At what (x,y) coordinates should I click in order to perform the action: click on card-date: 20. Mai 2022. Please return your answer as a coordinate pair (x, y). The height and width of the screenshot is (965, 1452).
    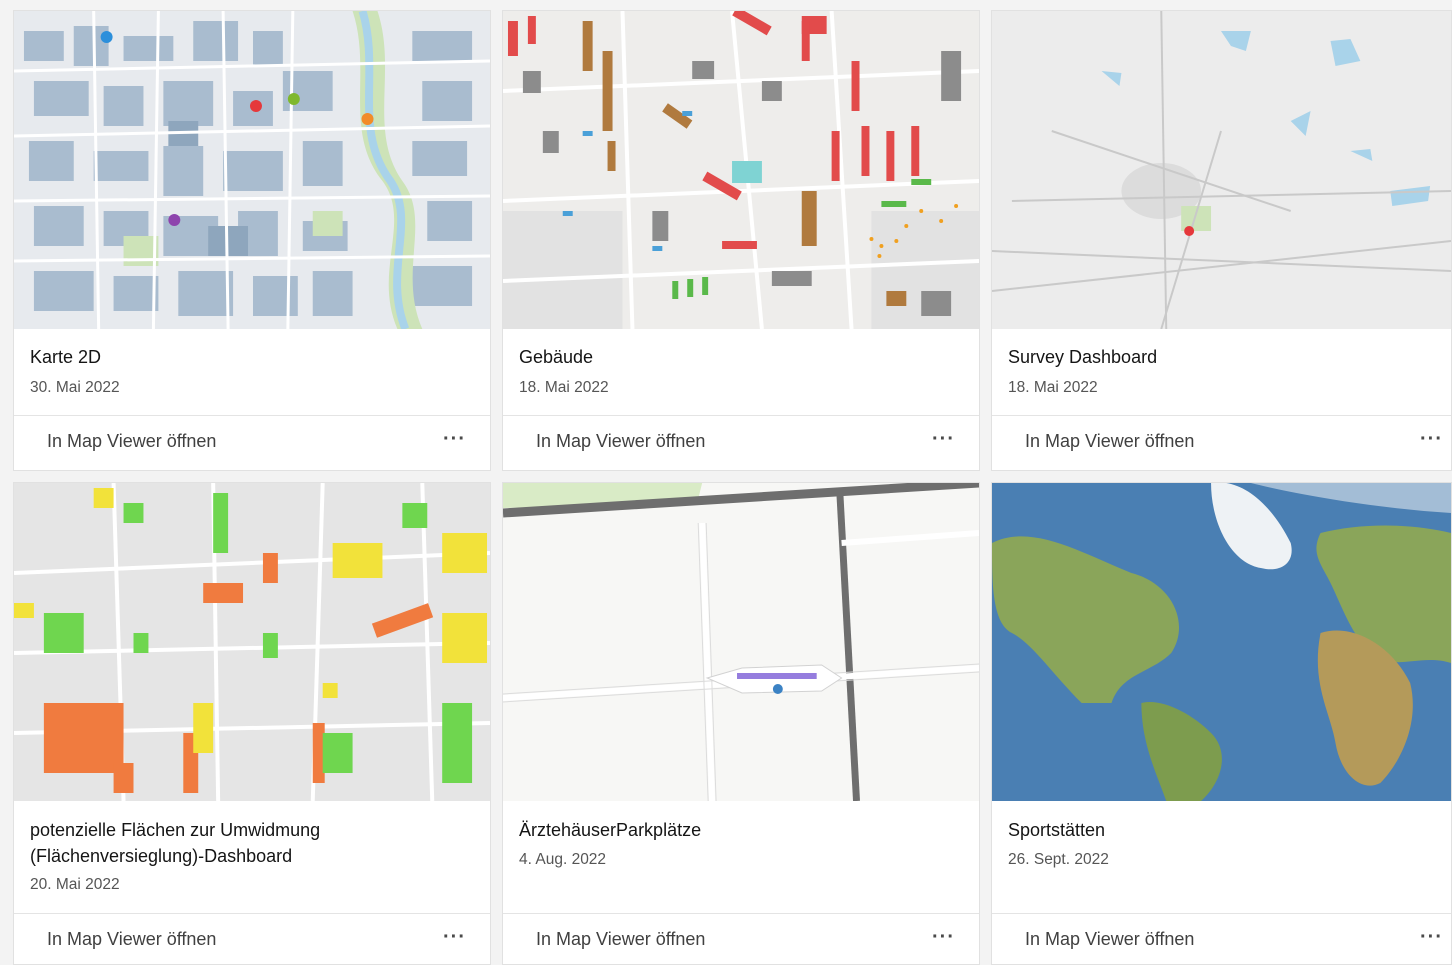
    Looking at the image, I should click on (75, 884).